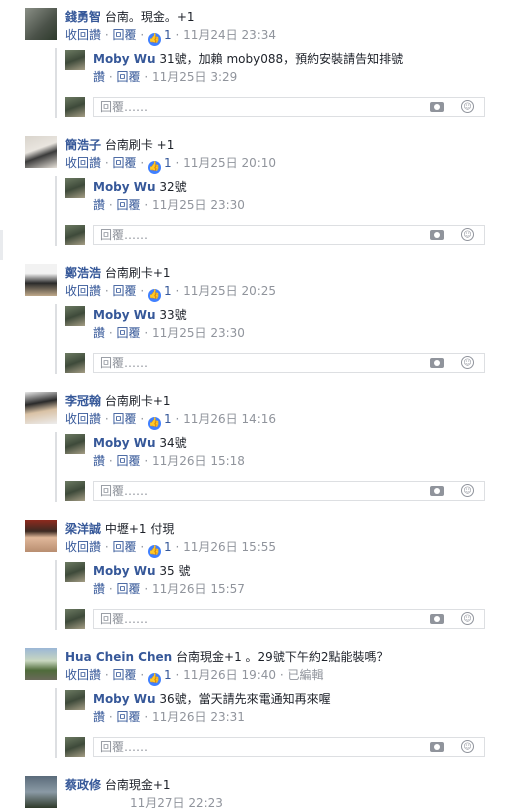 The width and height of the screenshot is (519, 811). I want to click on comment-author: 梁洋誠, so click(83, 529).